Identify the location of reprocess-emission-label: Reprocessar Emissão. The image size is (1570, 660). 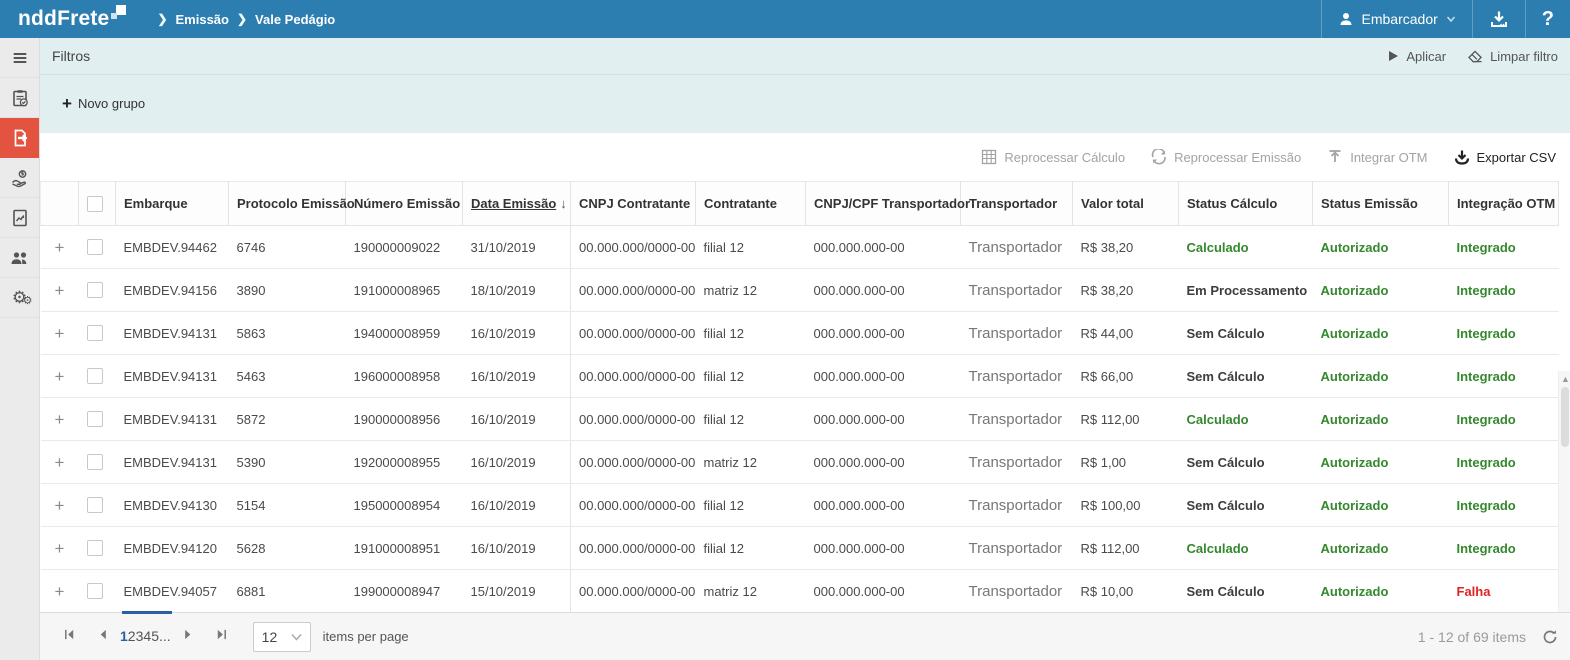
(1238, 157).